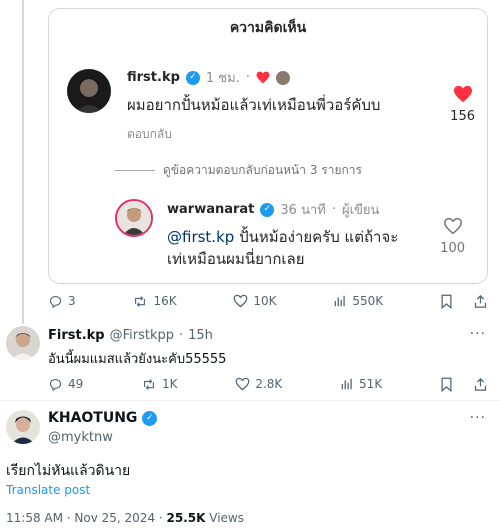 This screenshot has height=532, width=500. Describe the element at coordinates (23, 162) in the screenshot. I see `thread-line` at that location.